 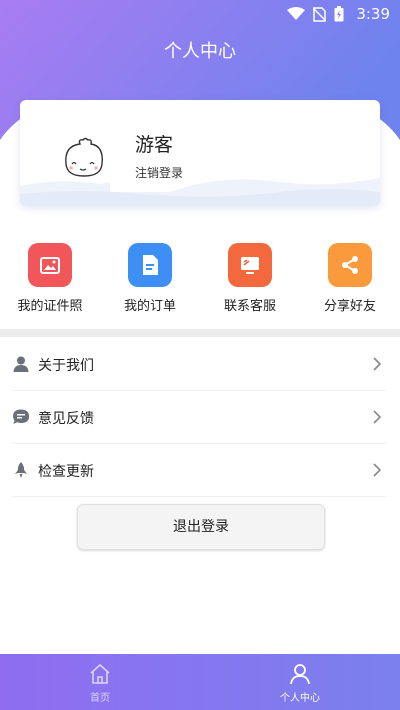 I want to click on rocket-icon, so click(x=21, y=470).